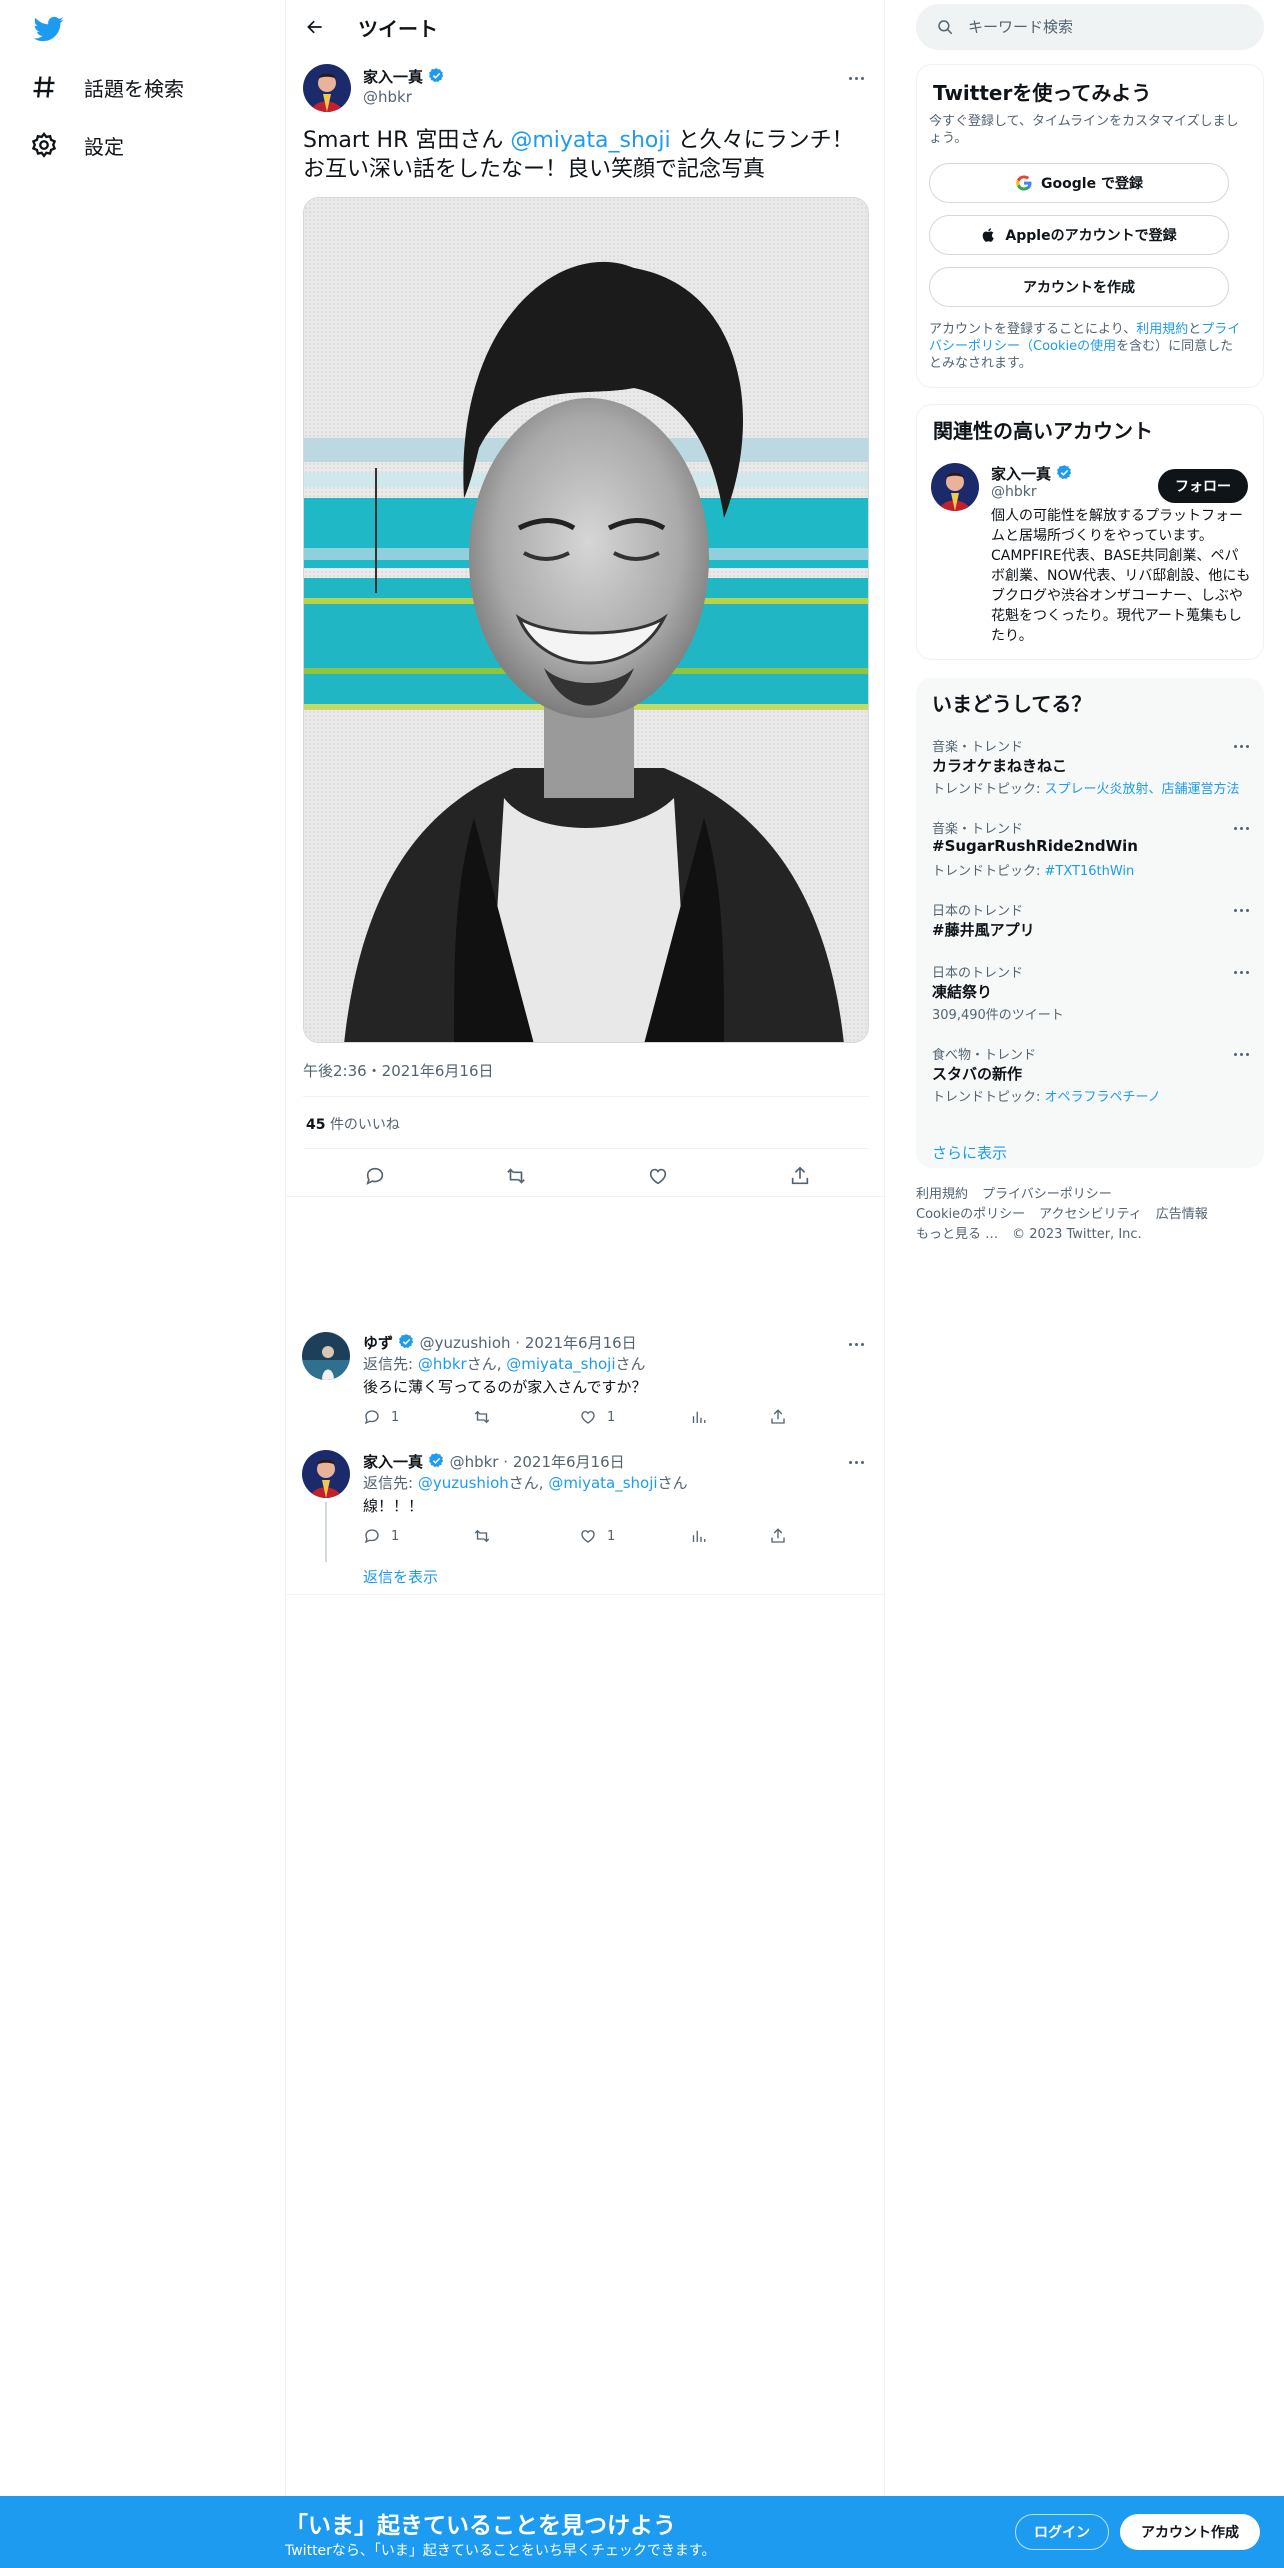 The image size is (1284, 2568). Describe the element at coordinates (375, 1176) in the screenshot. I see `reply-button` at that location.